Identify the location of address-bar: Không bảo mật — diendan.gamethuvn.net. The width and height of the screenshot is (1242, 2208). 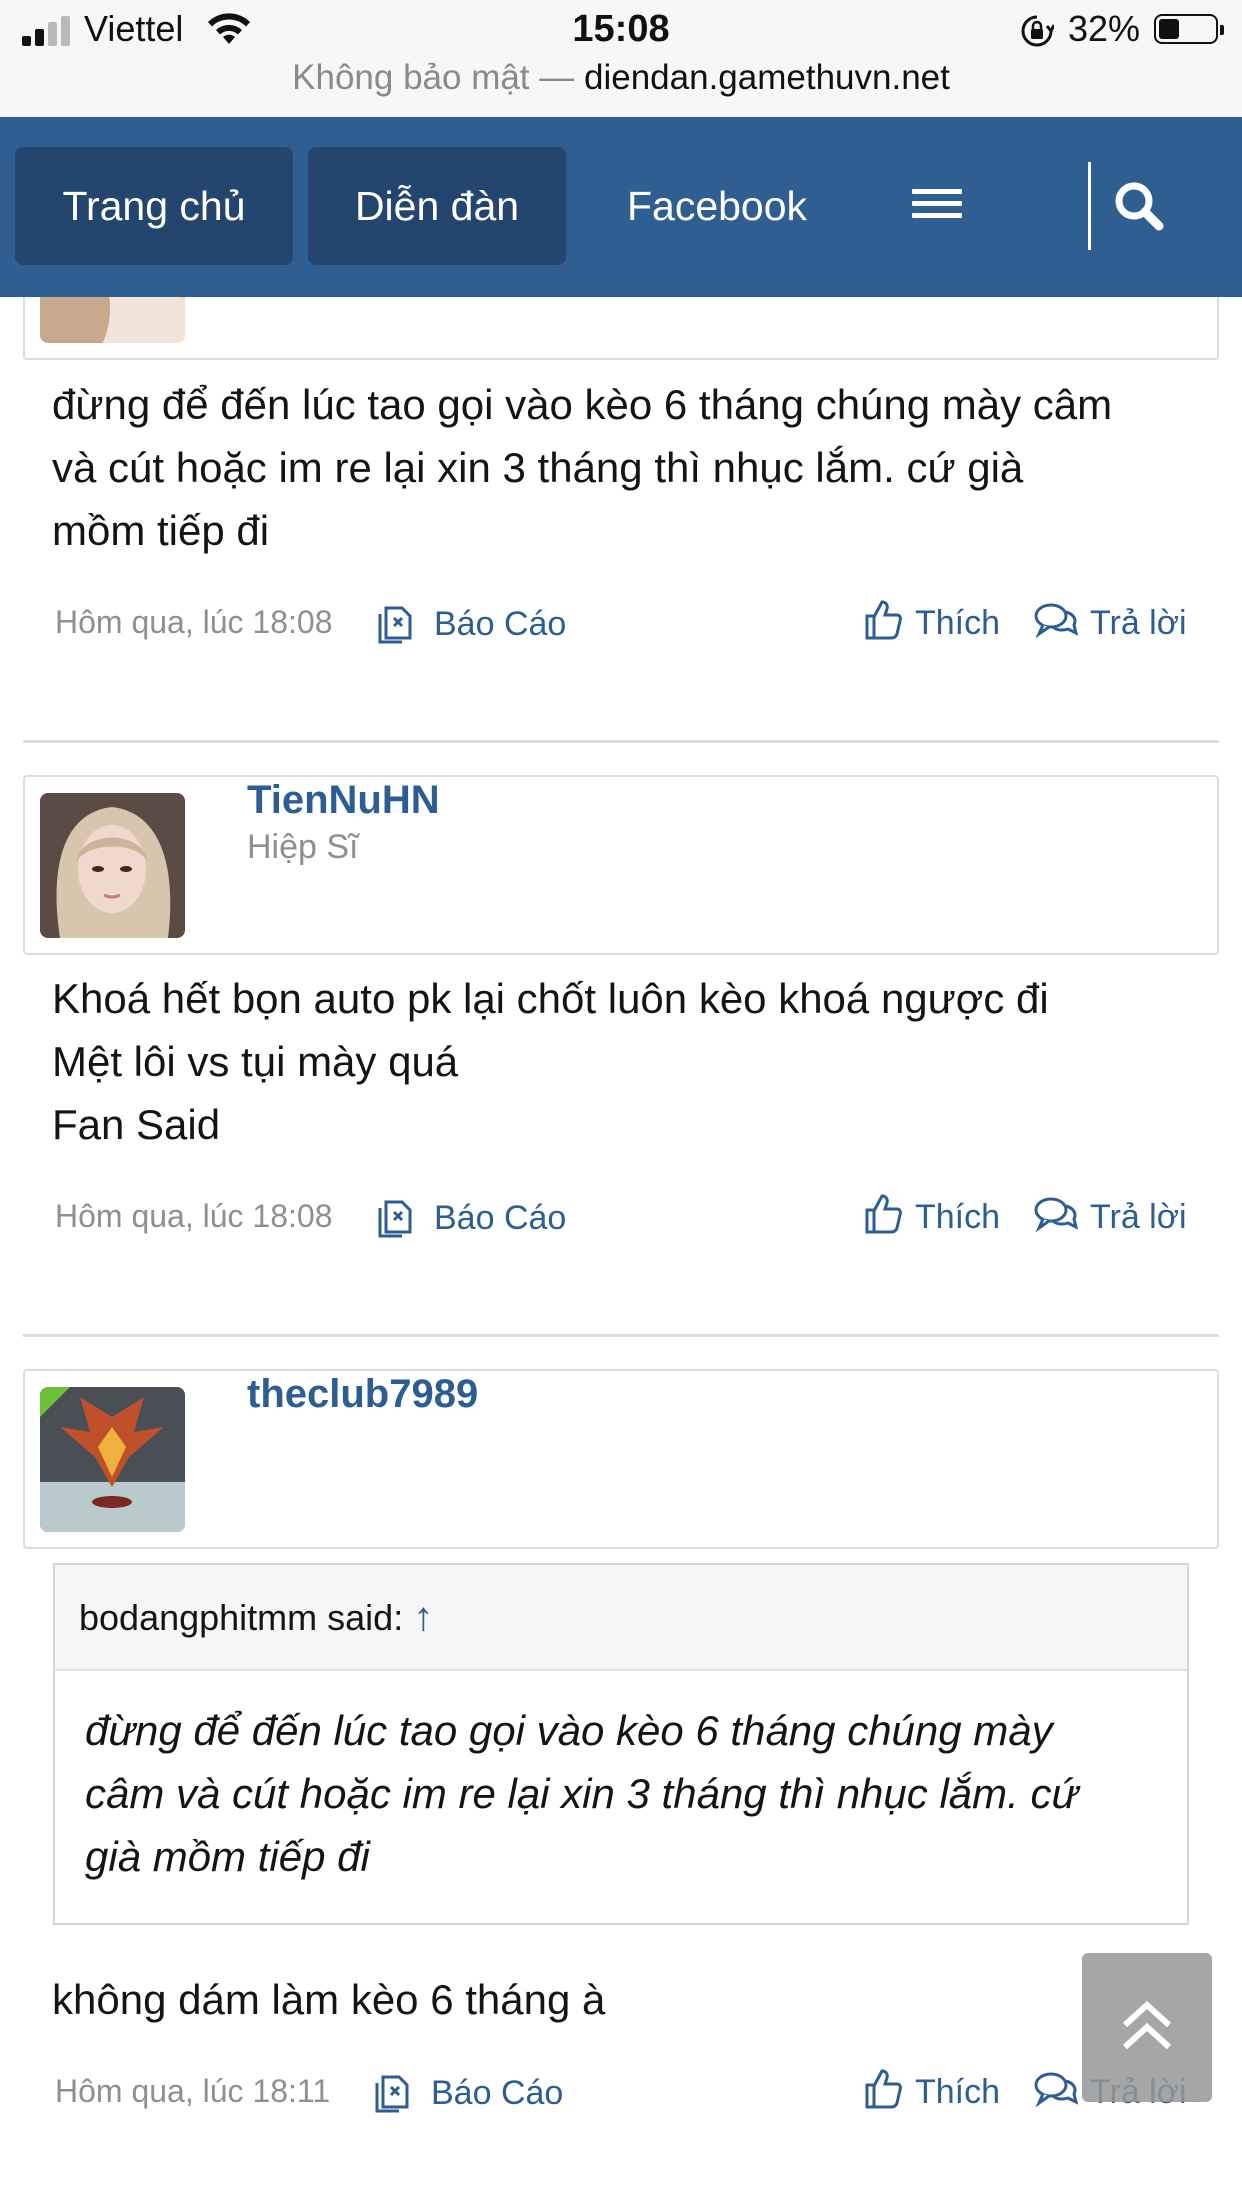
(621, 78).